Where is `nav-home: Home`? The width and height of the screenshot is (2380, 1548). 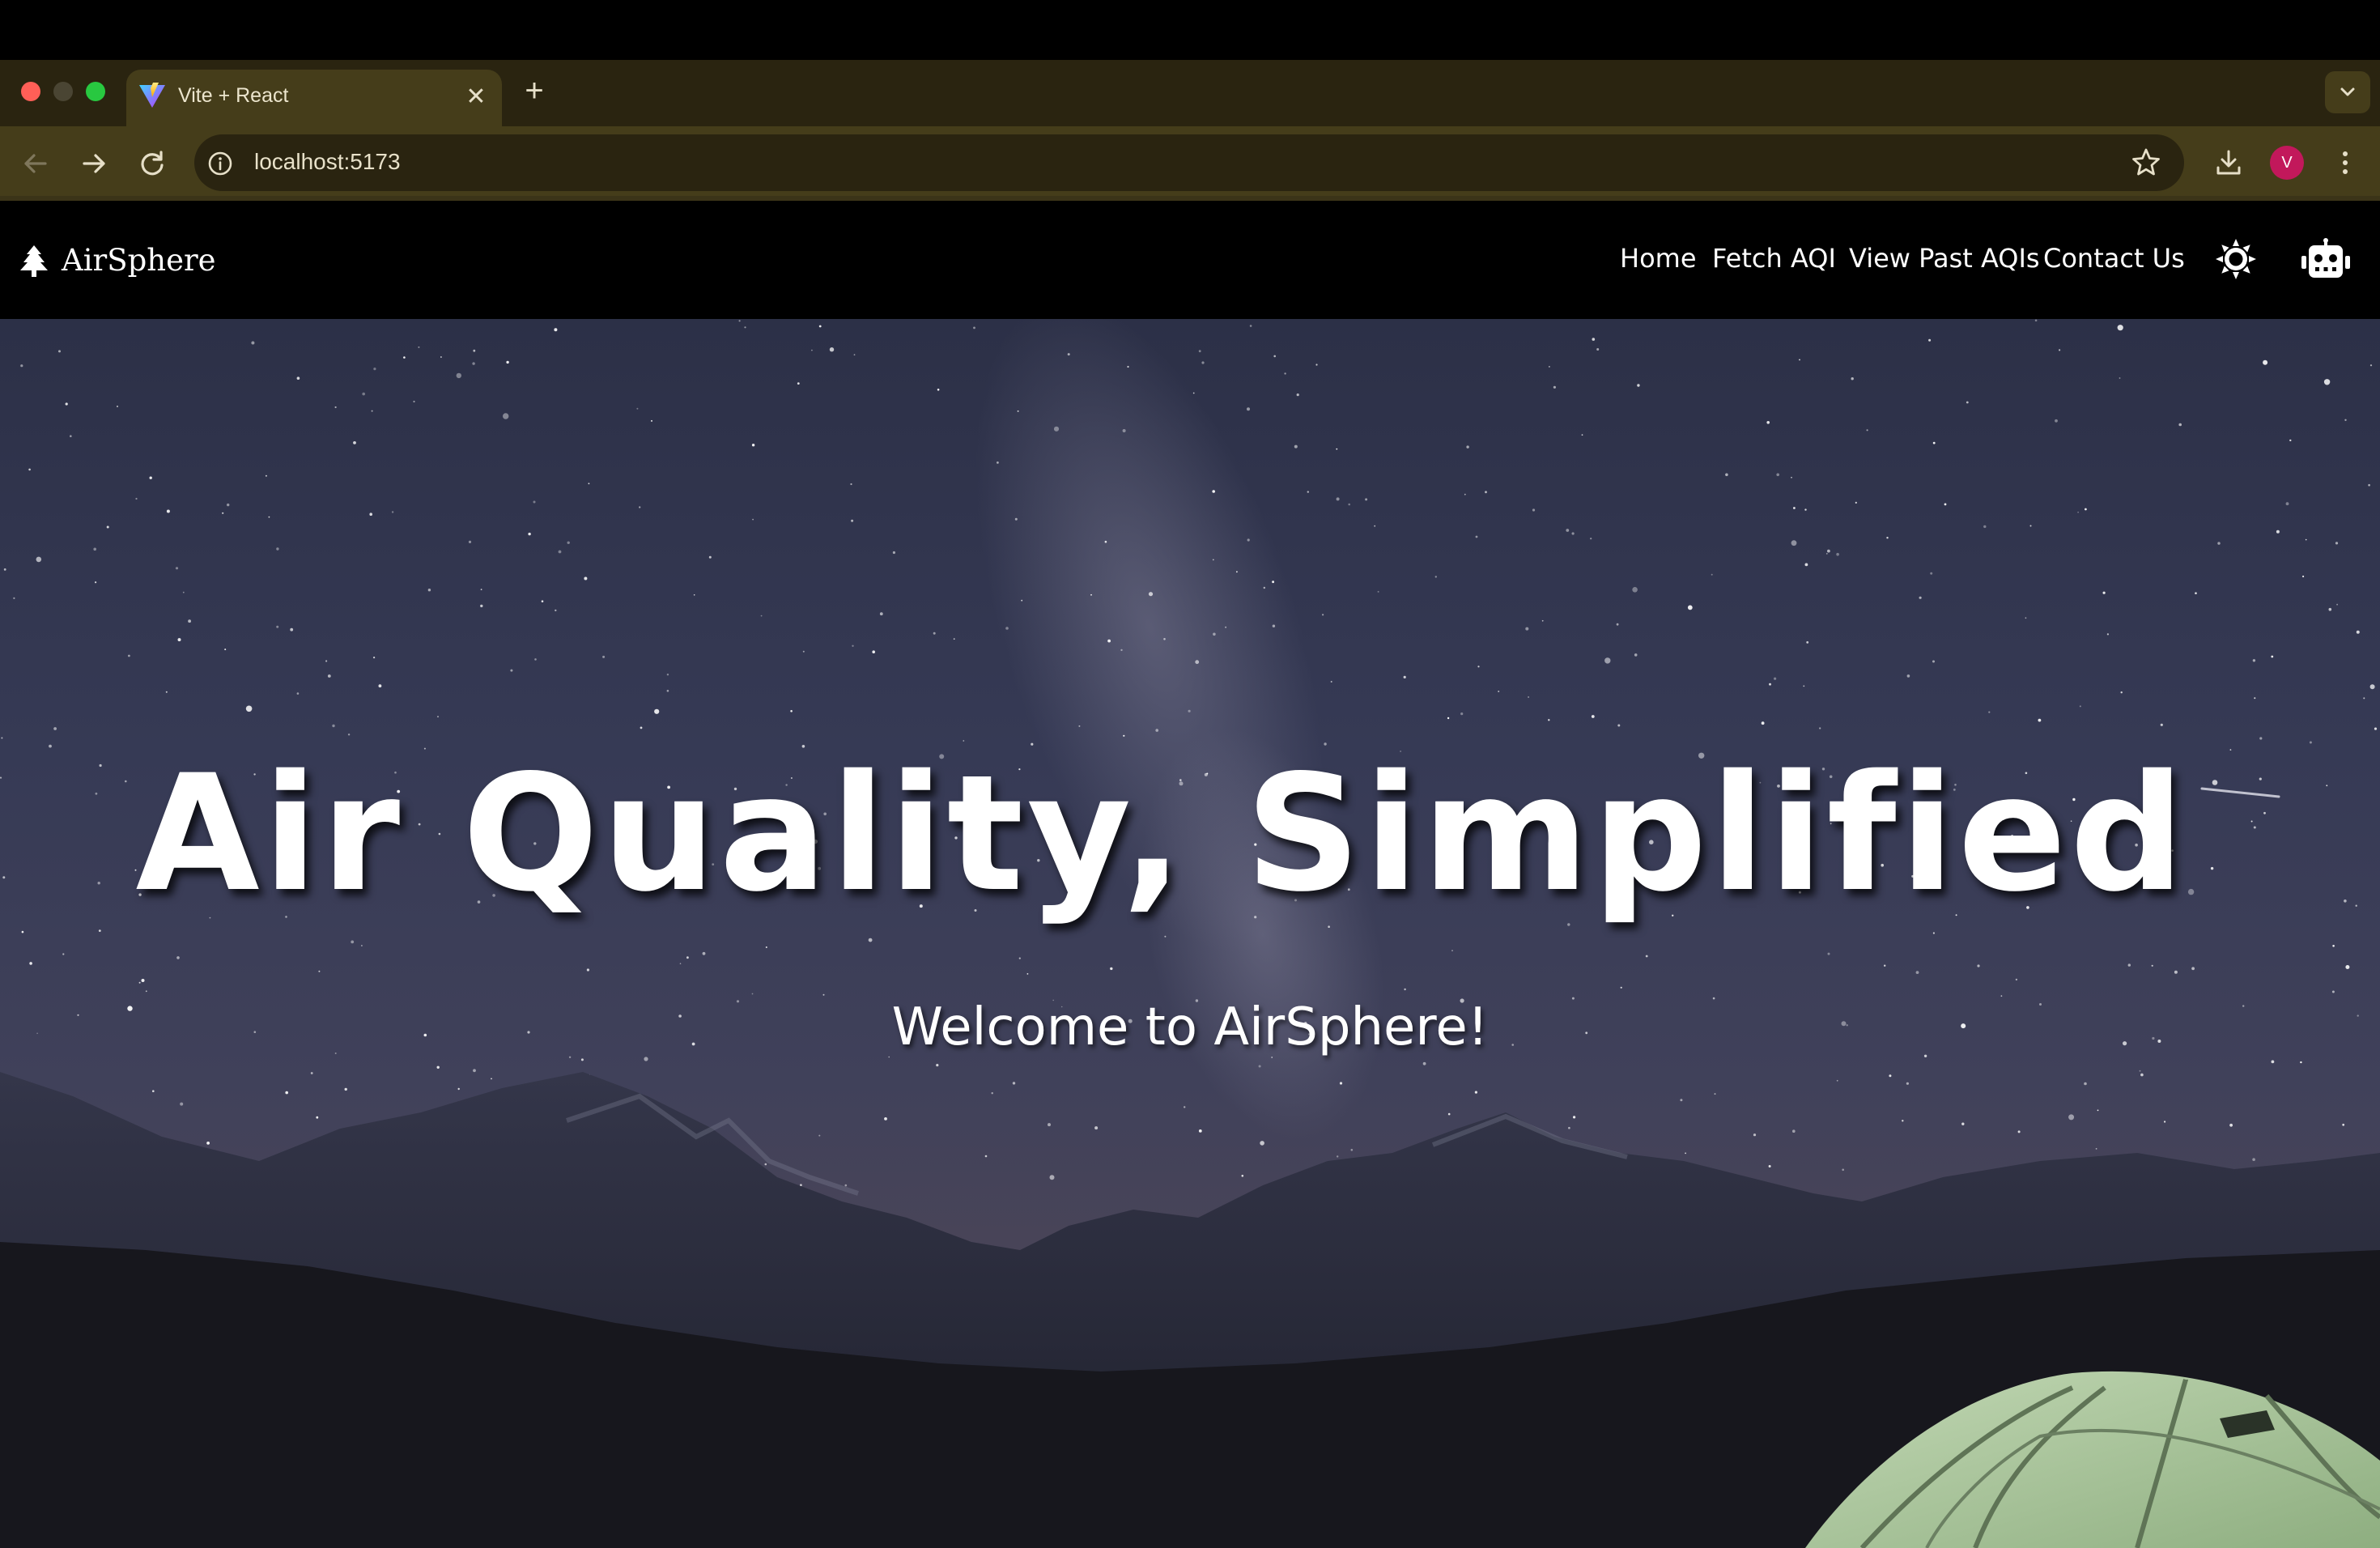 nav-home: Home is located at coordinates (1659, 258).